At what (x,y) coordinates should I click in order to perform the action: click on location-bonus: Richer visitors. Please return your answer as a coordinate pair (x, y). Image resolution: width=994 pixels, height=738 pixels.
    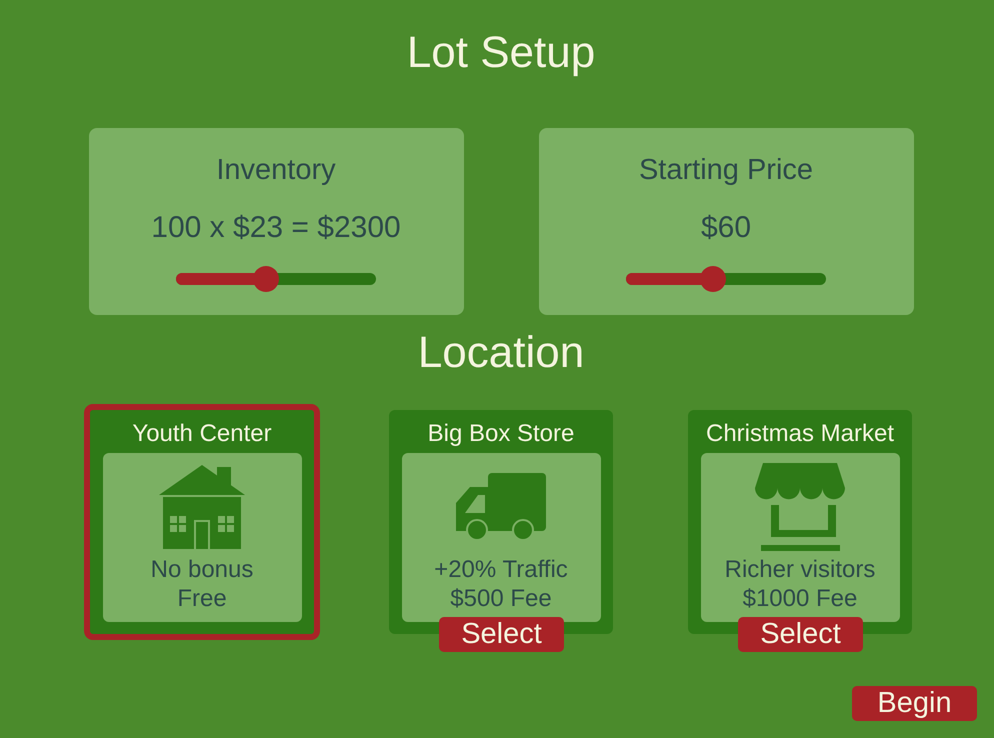
    Looking at the image, I should click on (800, 569).